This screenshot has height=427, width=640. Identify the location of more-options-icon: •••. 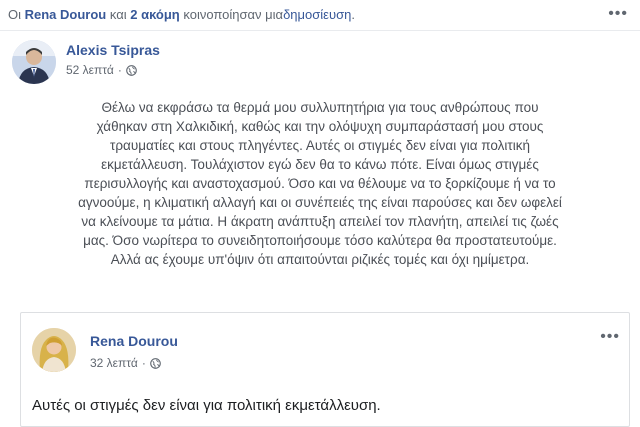
(618, 14).